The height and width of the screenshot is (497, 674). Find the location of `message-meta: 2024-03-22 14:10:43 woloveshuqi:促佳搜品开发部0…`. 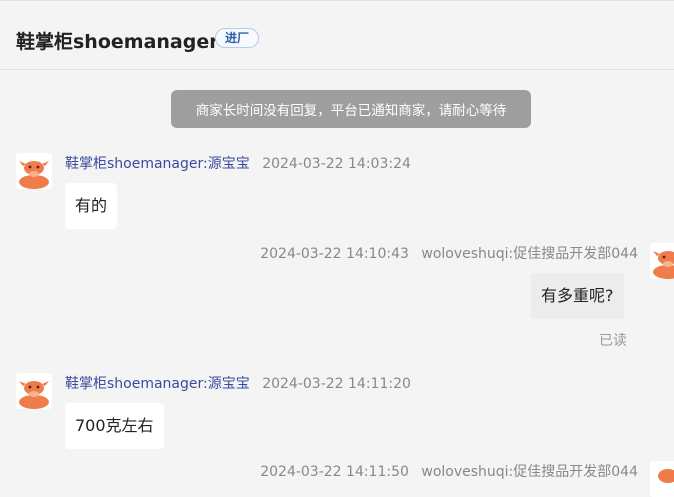

message-meta: 2024-03-22 14:10:43 woloveshuqi:促佳搜品开发部0… is located at coordinates (449, 253).